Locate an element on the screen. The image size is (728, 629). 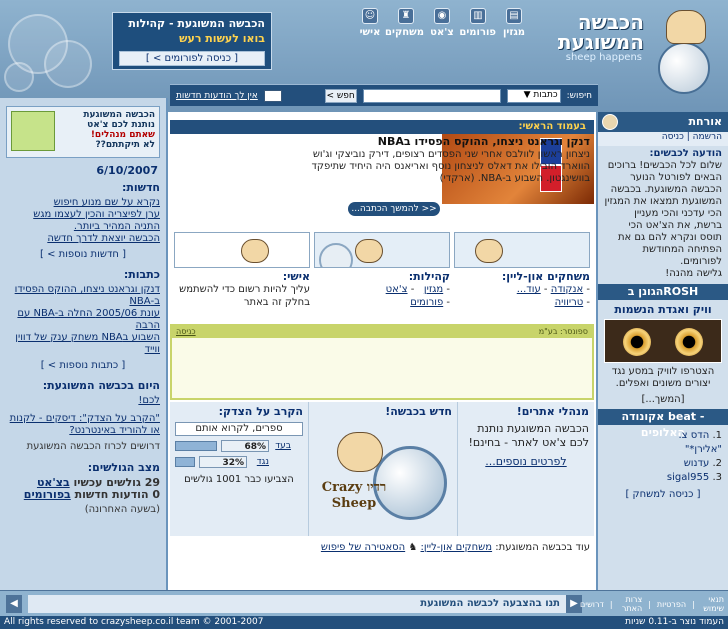
avatar is located at coordinates (610, 122).